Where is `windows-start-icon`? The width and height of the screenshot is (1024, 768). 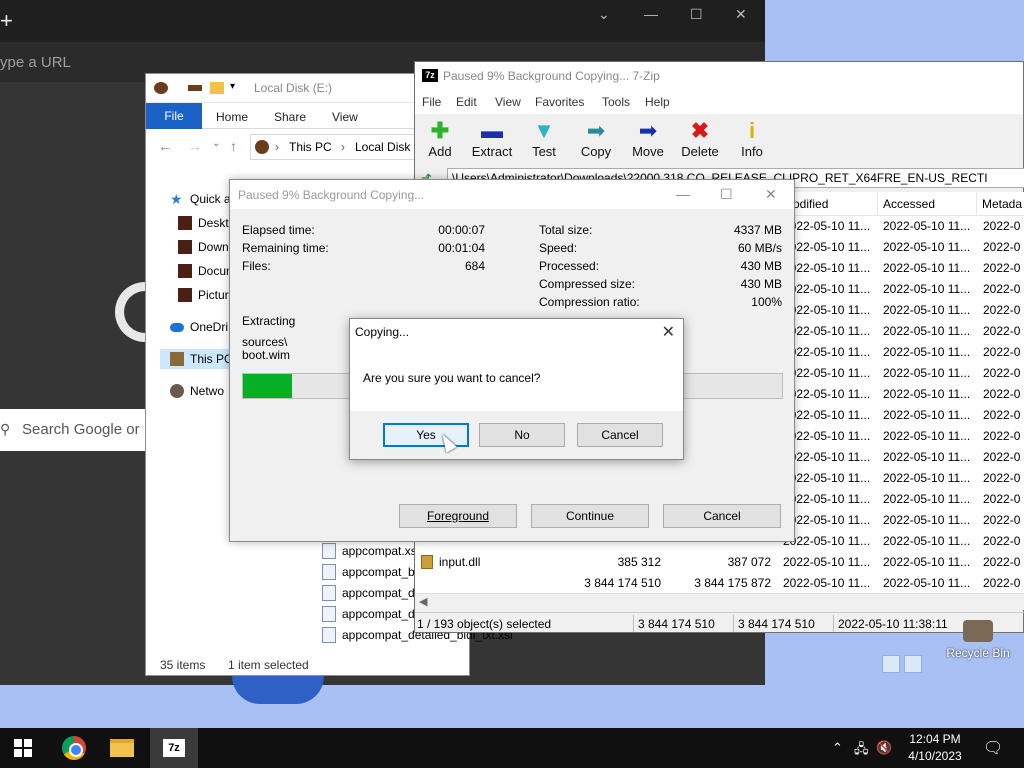 windows-start-icon is located at coordinates (23, 748).